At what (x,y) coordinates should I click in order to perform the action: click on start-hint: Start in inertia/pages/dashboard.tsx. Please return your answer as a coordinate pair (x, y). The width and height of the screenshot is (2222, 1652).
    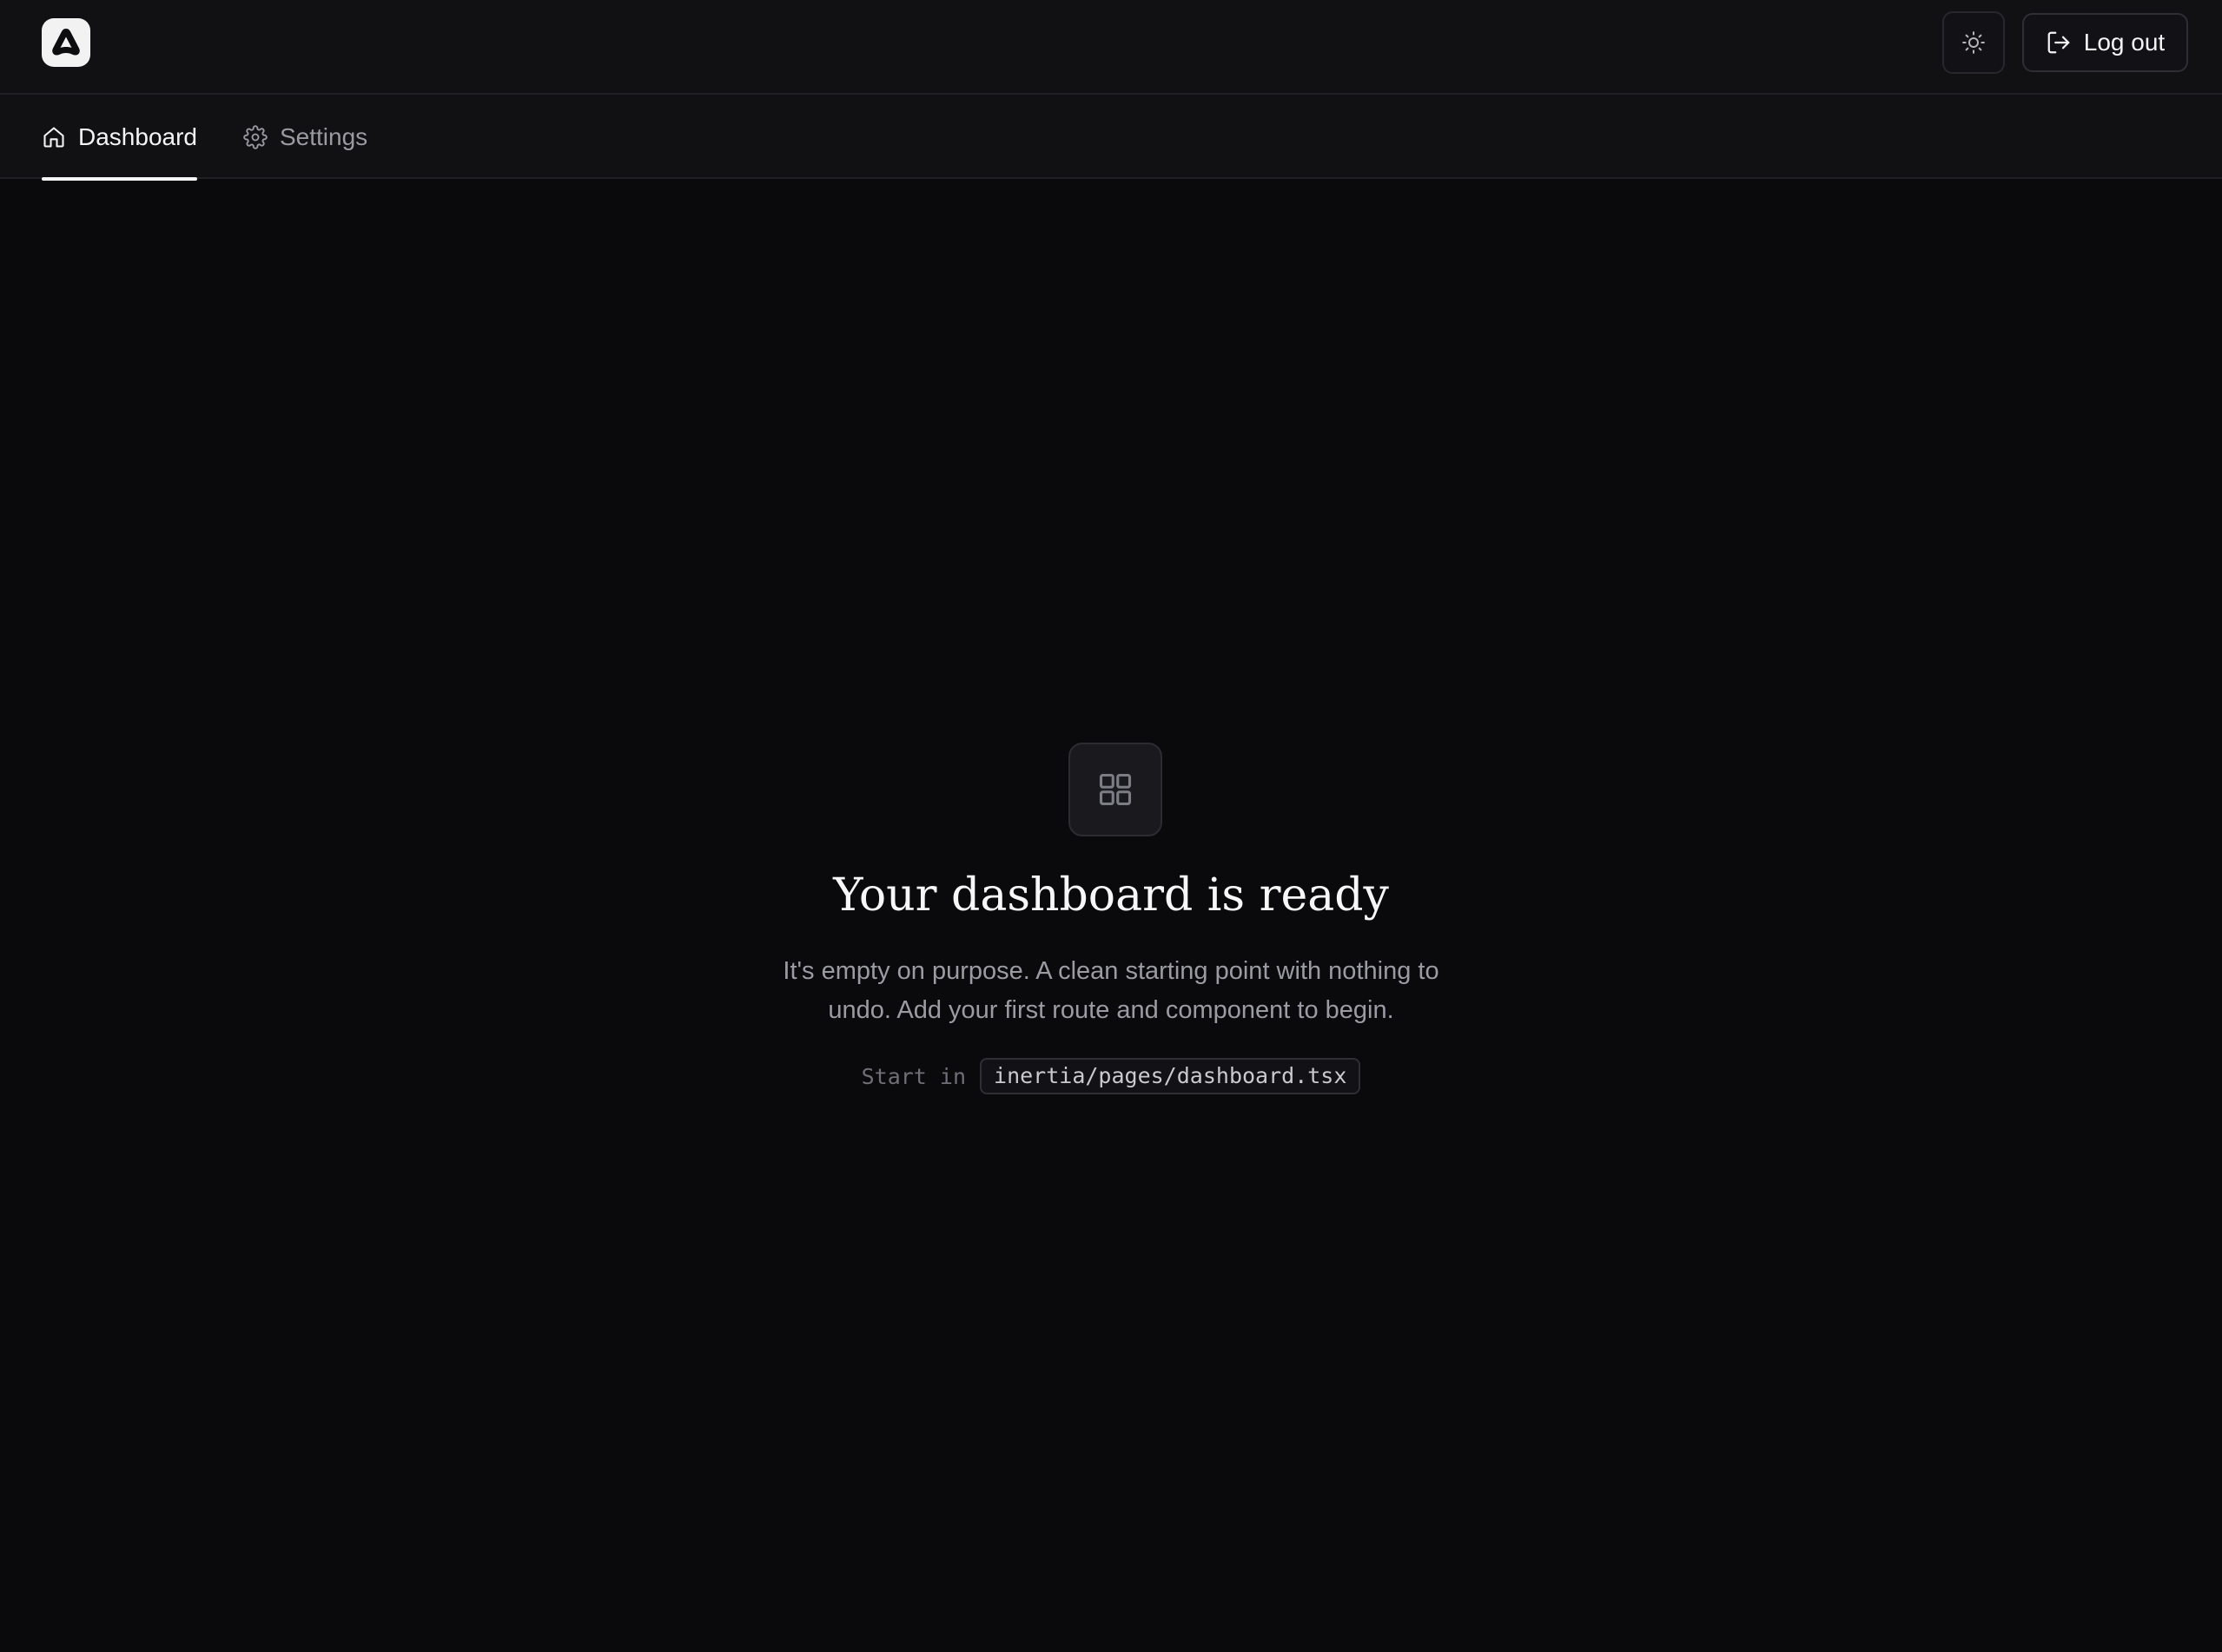
    Looking at the image, I should click on (1111, 1076).